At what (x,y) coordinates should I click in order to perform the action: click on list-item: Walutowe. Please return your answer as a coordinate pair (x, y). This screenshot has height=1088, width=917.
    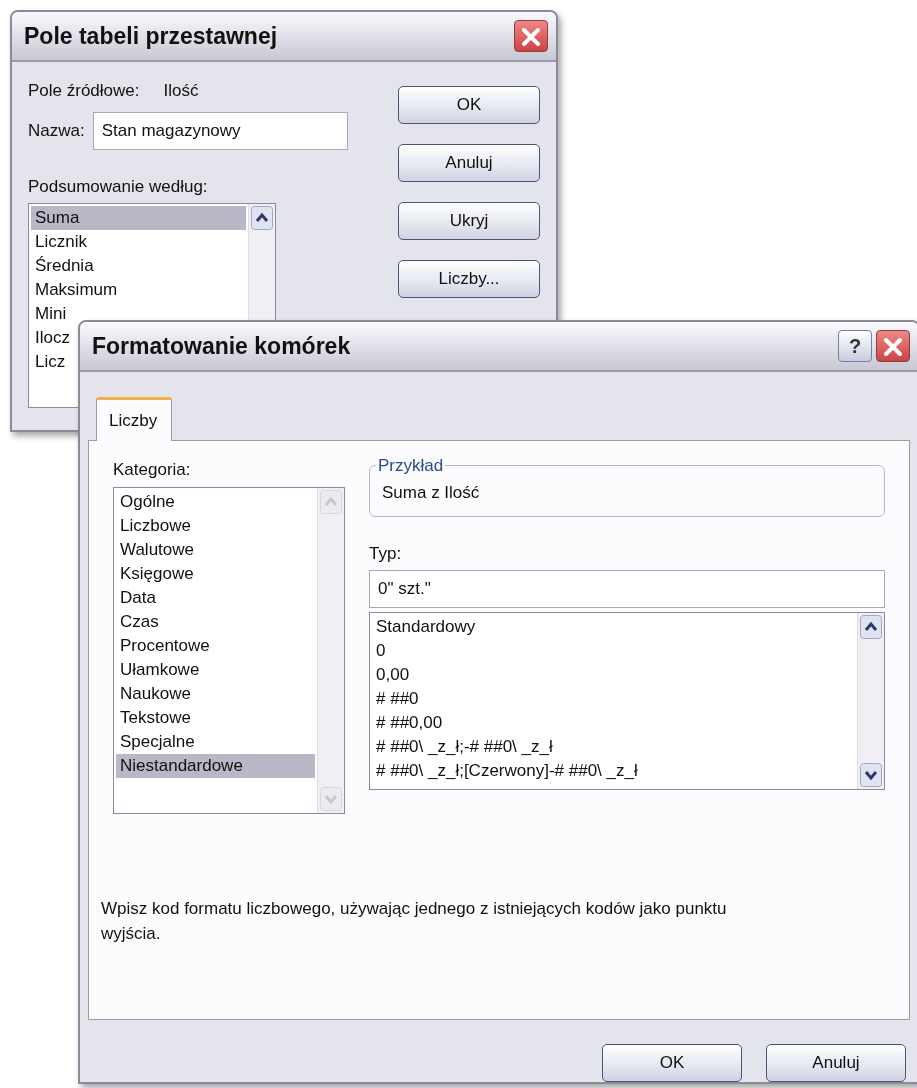
    Looking at the image, I should click on (215, 549).